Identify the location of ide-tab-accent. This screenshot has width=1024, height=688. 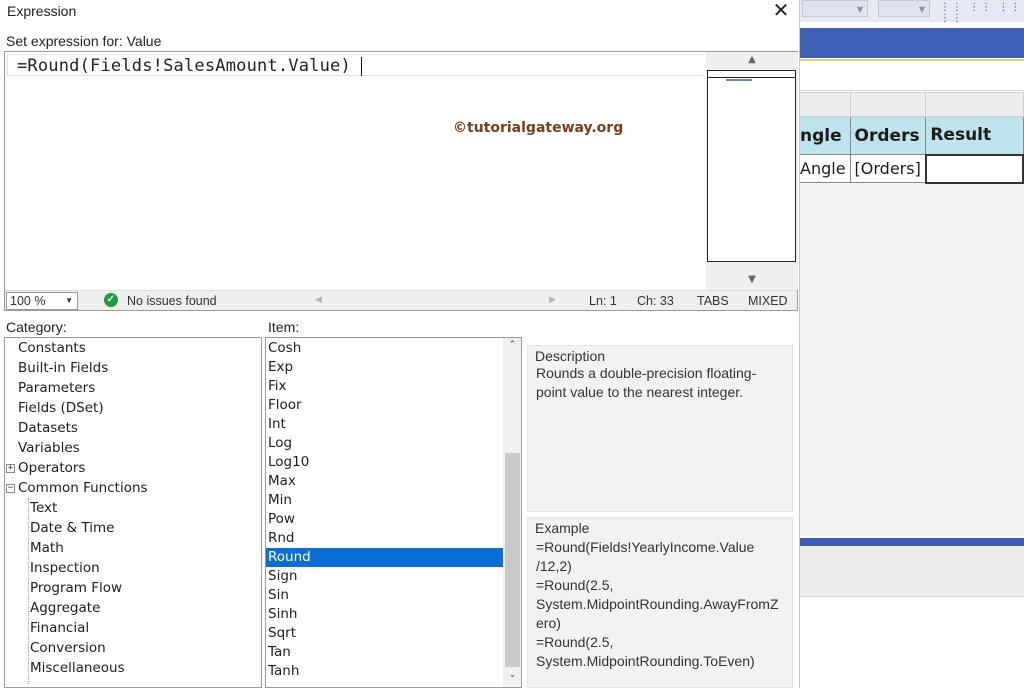
(912, 60).